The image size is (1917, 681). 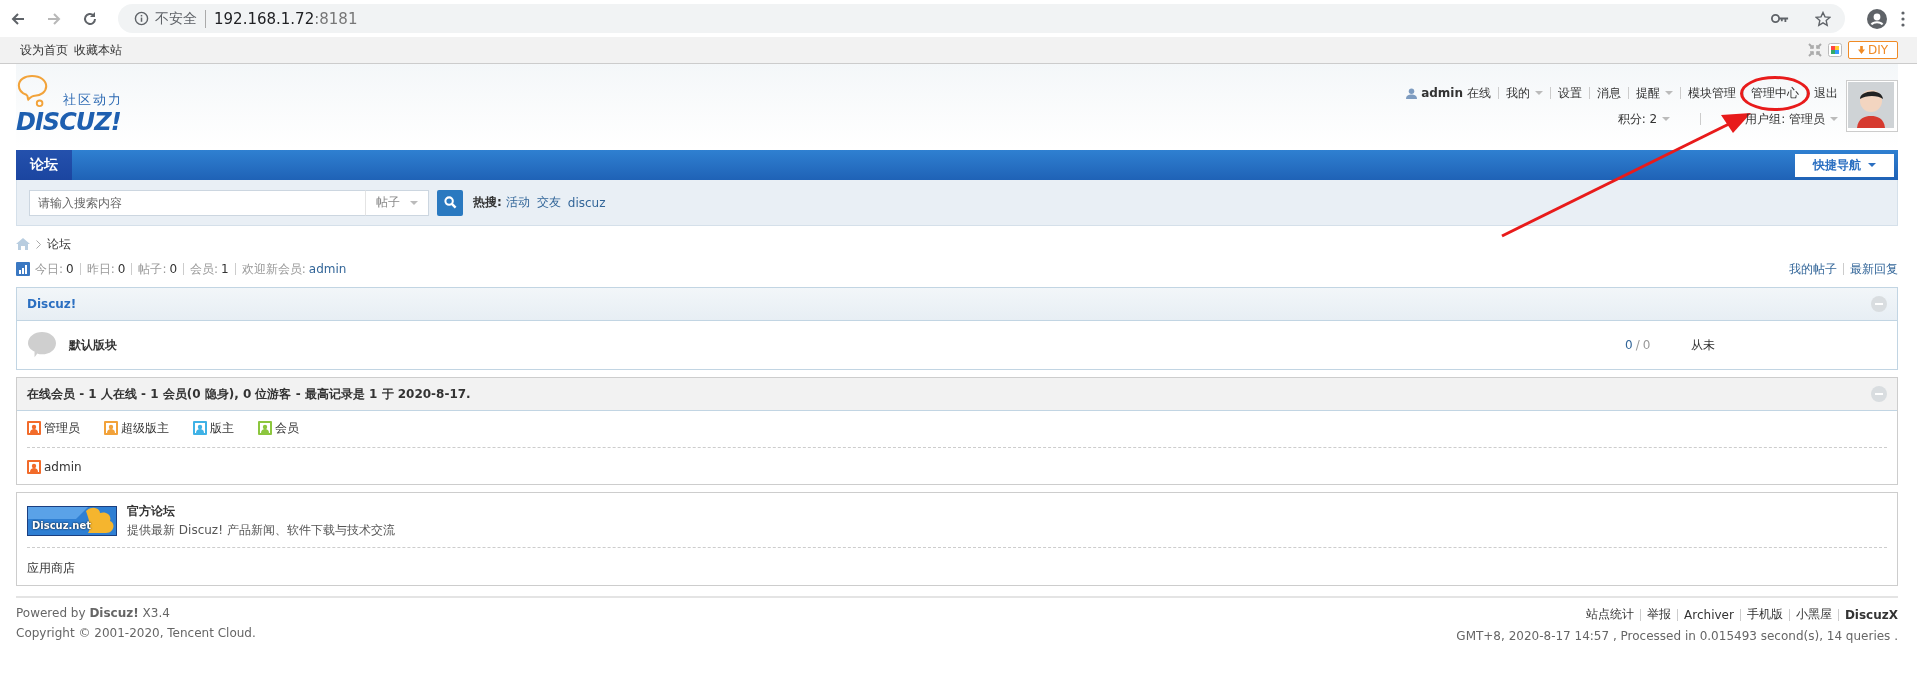 I want to click on hot-search-link: 交友, so click(x=548, y=202).